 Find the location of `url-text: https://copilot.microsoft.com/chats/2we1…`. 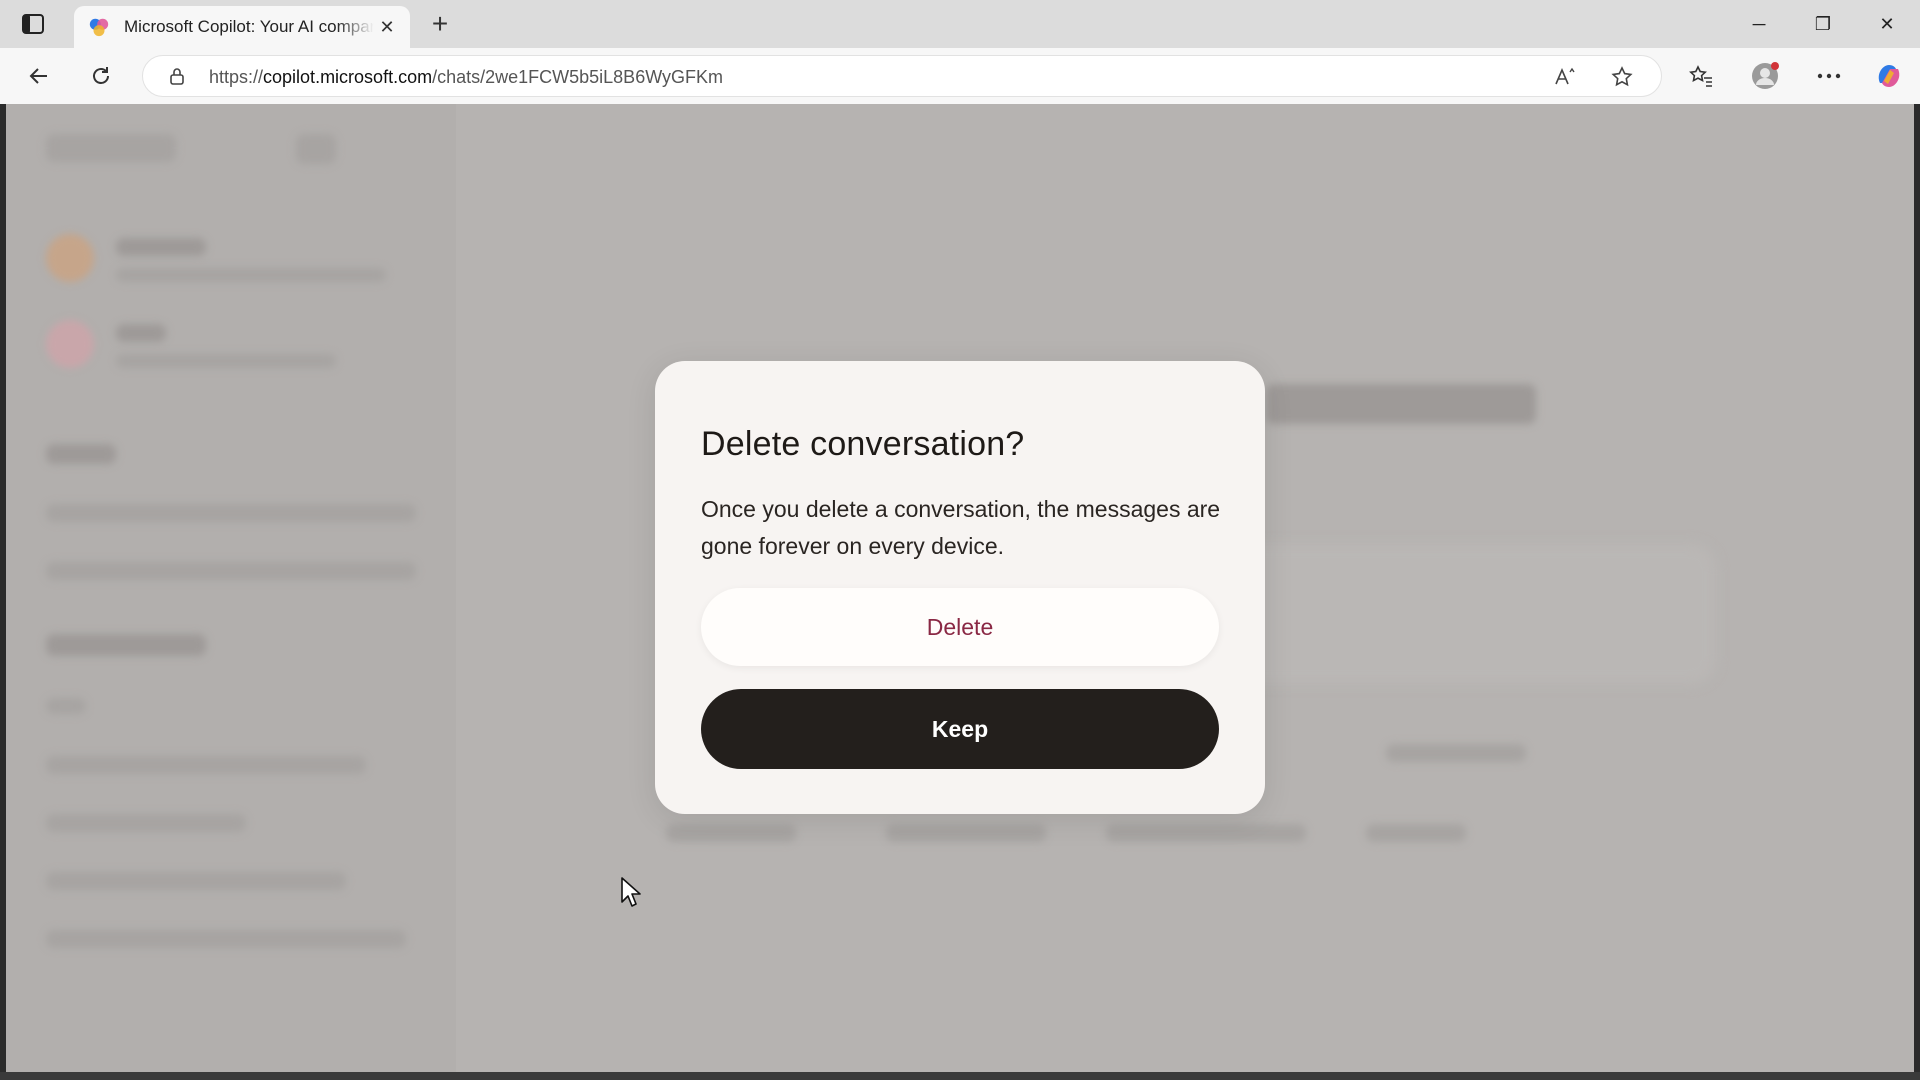

url-text: https://copilot.microsoft.com/chats/2we1… is located at coordinates (466, 77).